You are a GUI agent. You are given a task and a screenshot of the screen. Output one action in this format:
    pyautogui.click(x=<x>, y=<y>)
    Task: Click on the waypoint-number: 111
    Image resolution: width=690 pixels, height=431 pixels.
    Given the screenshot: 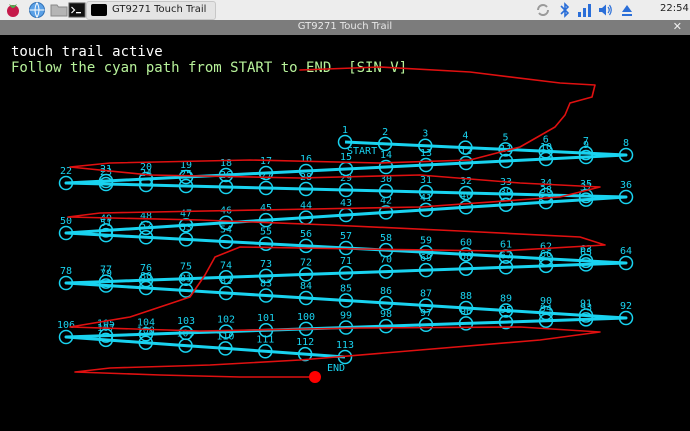 What is the action you would take?
    pyautogui.click(x=265, y=339)
    